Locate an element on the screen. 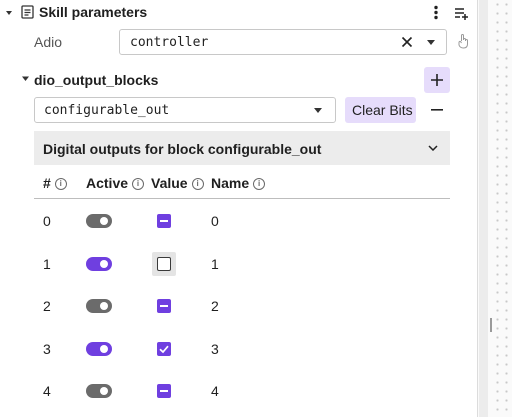 The height and width of the screenshot is (417, 512). document-icon is located at coordinates (27, 12).